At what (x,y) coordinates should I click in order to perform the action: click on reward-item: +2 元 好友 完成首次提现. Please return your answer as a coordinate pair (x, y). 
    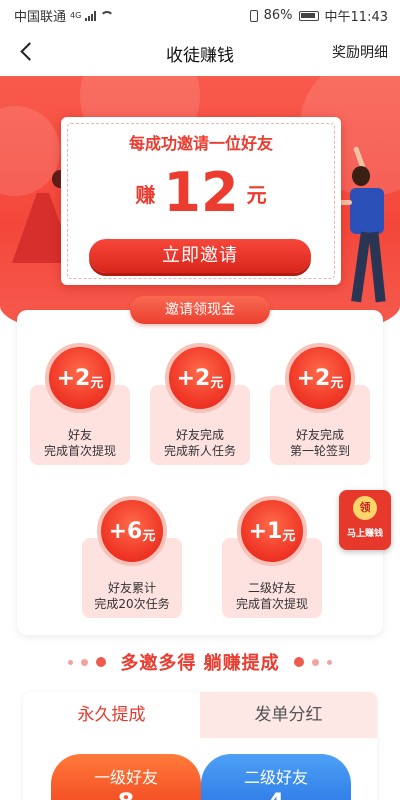
    Looking at the image, I should click on (80, 404).